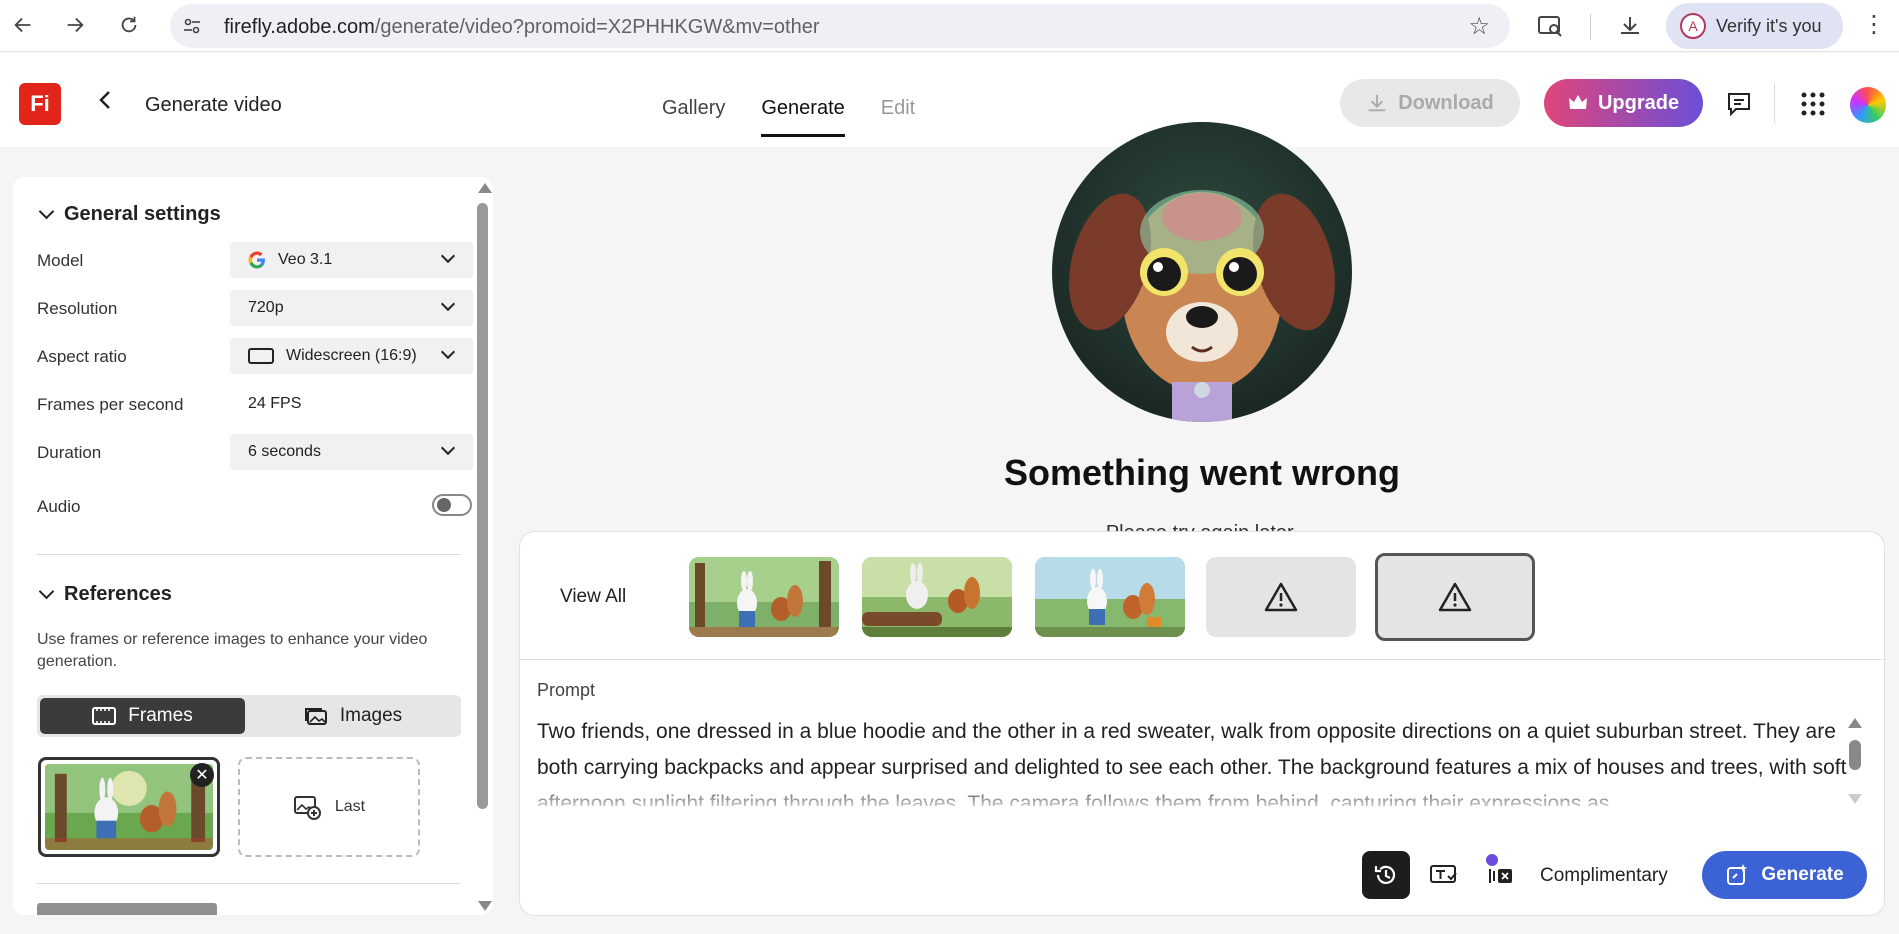 This screenshot has width=1899, height=934. Describe the element at coordinates (1813, 104) in the screenshot. I see `apps-grid-icon` at that location.